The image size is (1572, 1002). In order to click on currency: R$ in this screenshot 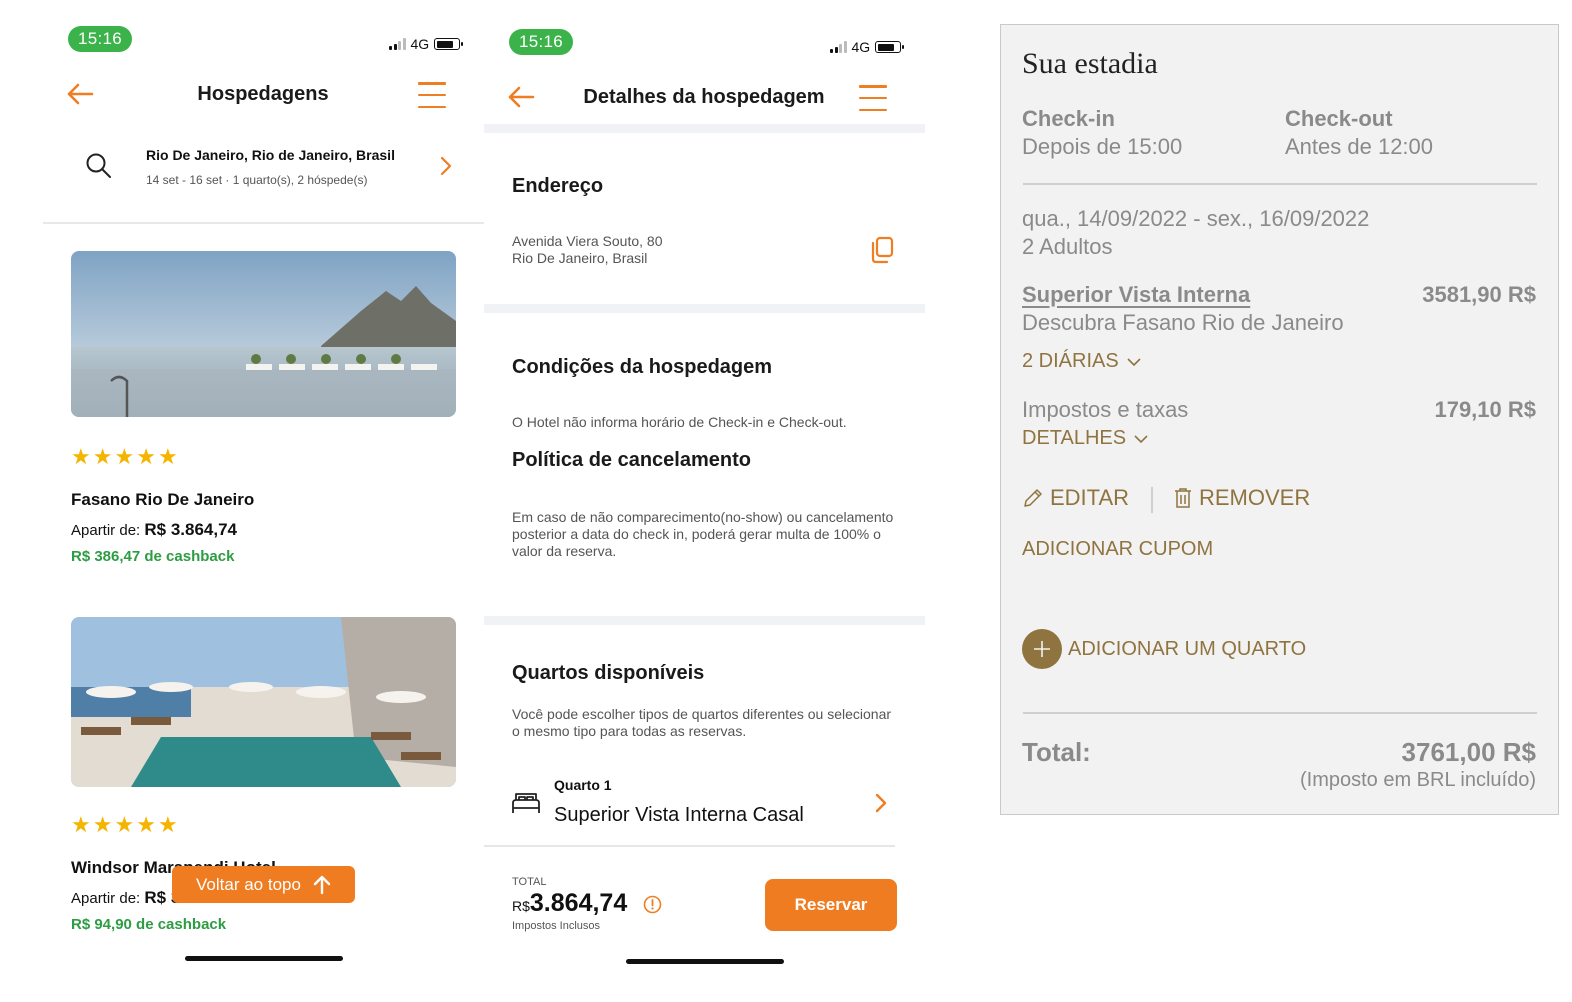, I will do `click(521, 906)`.